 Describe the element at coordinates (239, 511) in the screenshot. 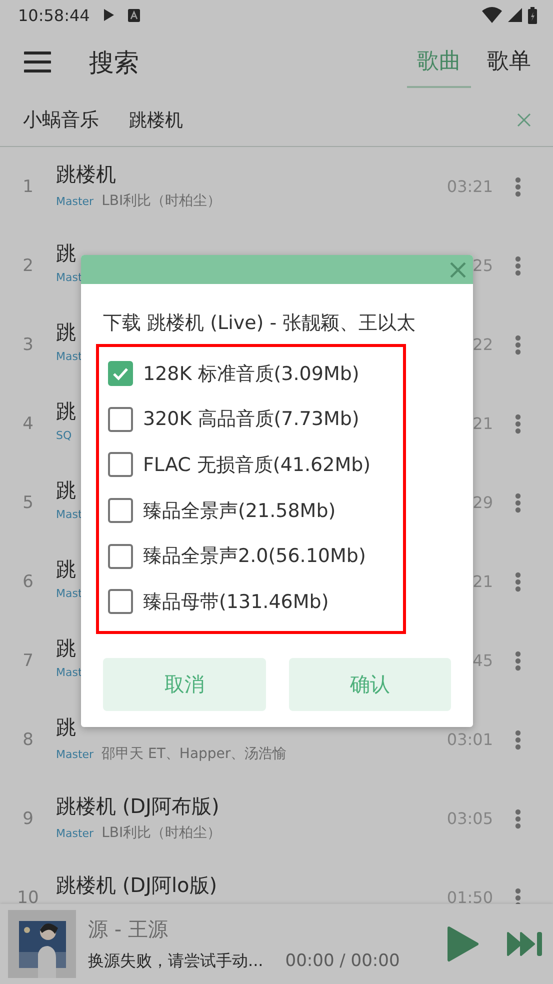

I see `option-label: 臻品全景声(21.58Mb)` at that location.